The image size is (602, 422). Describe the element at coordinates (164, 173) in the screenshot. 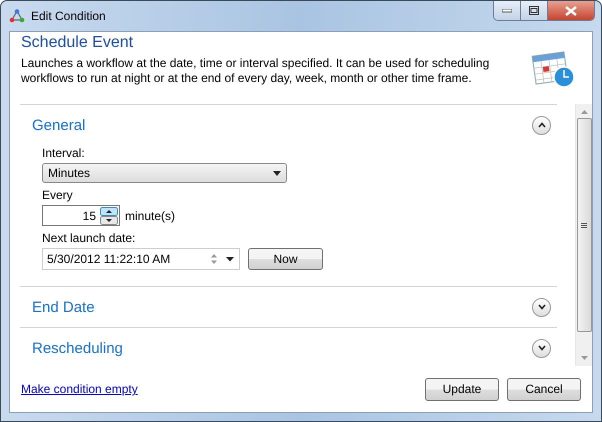

I see `interval-dropdown: Minutes` at that location.